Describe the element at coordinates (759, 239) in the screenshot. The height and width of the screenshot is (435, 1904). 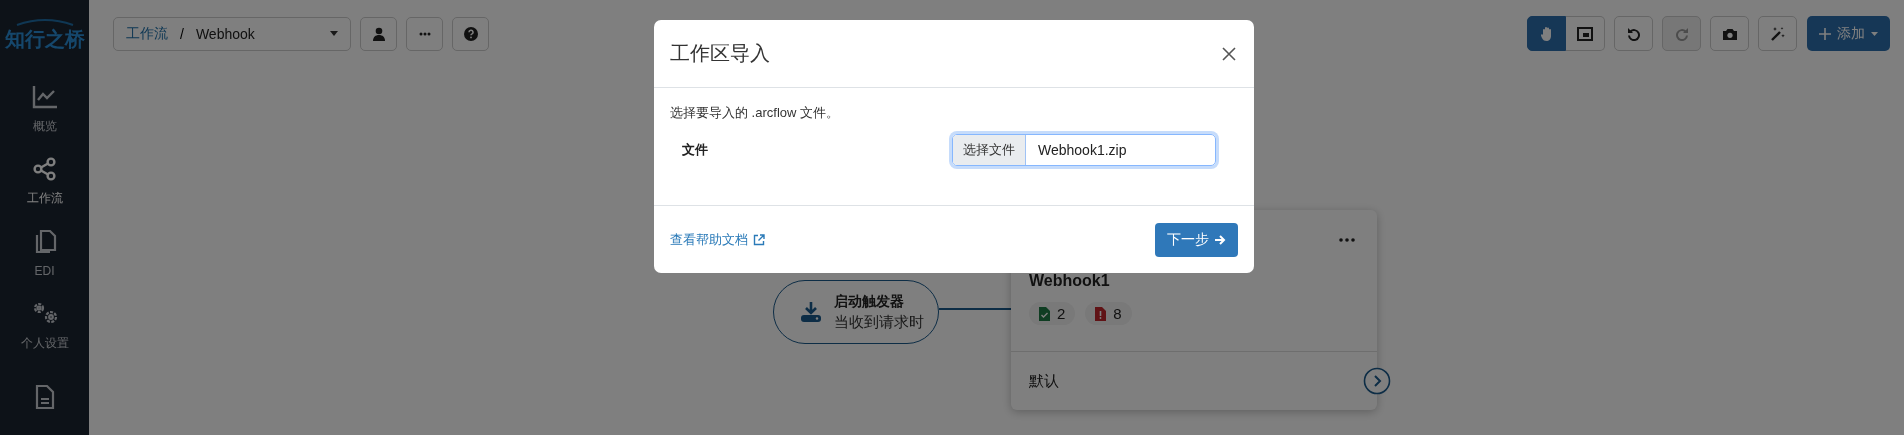
I see `external-link-icon` at that location.